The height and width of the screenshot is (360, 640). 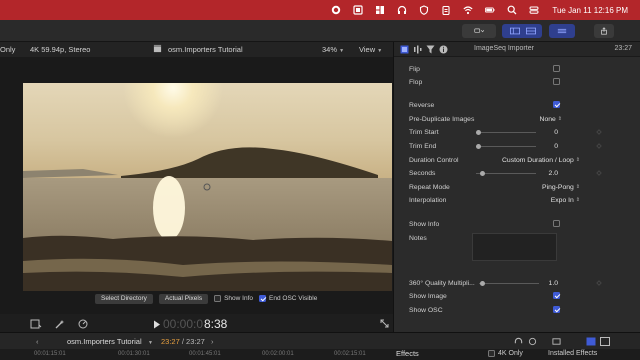 What do you see at coordinates (426, 310) in the screenshot?
I see `show-osc-label: Show OSC` at bounding box center [426, 310].